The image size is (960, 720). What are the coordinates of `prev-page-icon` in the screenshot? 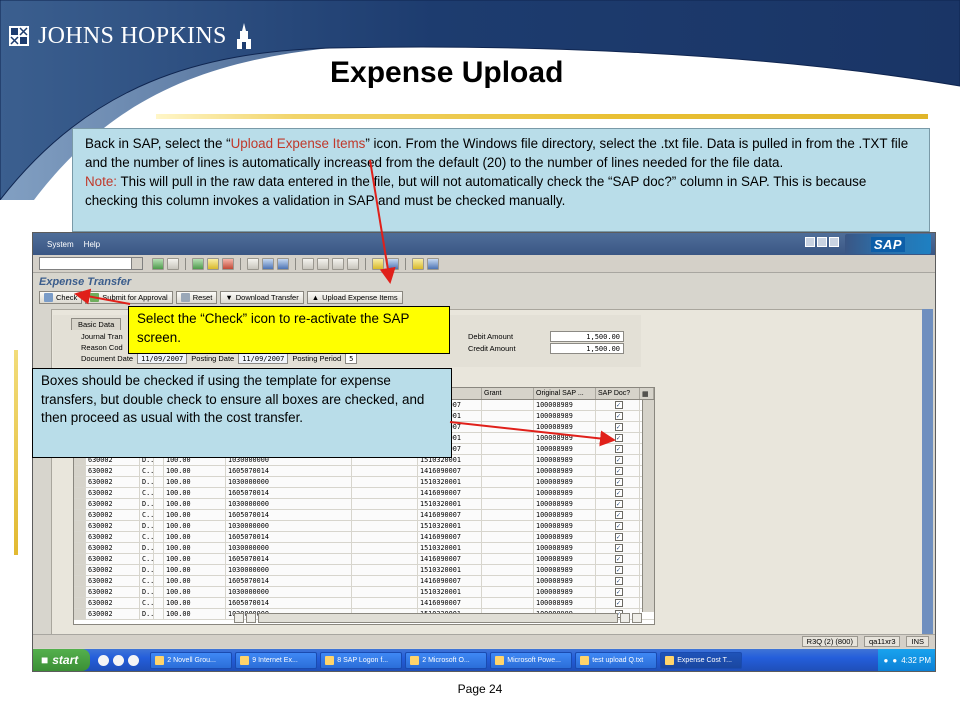 It's located at (323, 263).